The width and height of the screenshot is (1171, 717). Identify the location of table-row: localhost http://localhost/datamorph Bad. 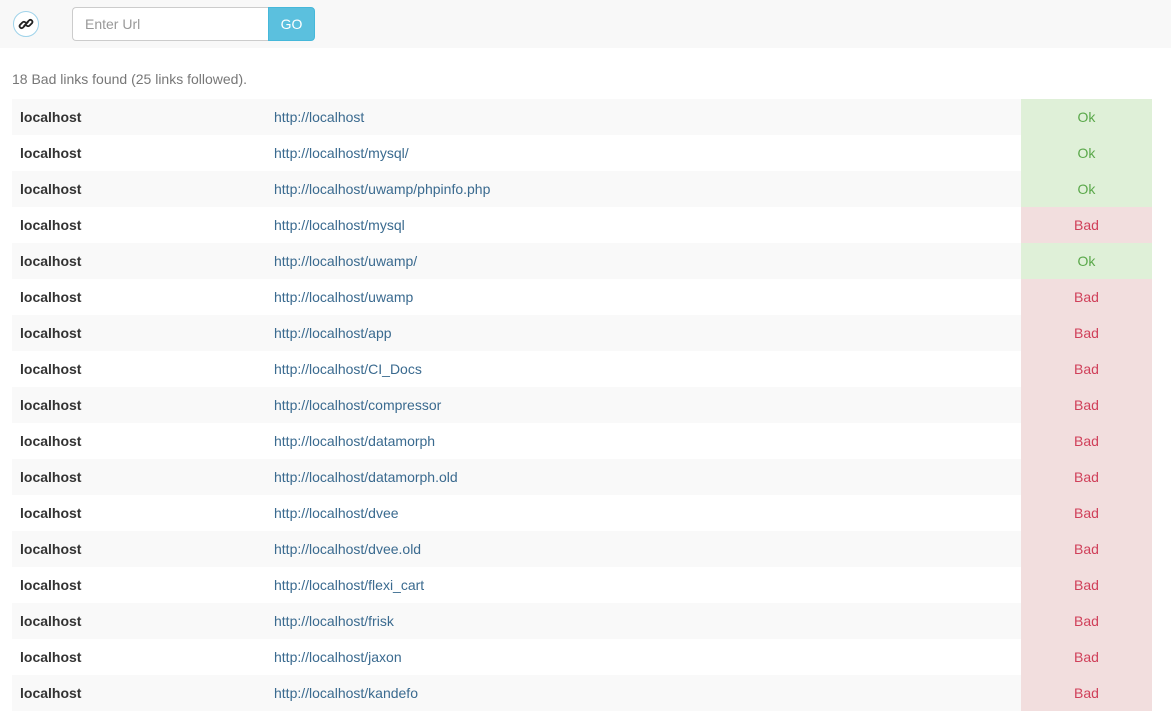
(582, 441).